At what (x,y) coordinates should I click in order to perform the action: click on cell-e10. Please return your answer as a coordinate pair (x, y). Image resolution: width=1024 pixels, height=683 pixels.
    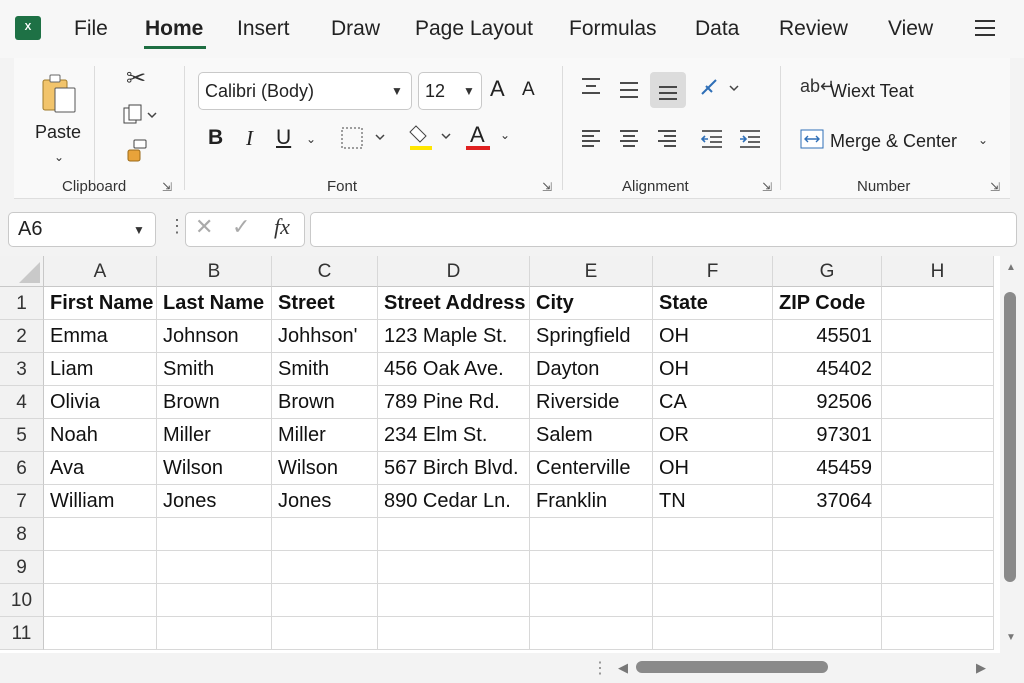
    Looking at the image, I should click on (591, 600).